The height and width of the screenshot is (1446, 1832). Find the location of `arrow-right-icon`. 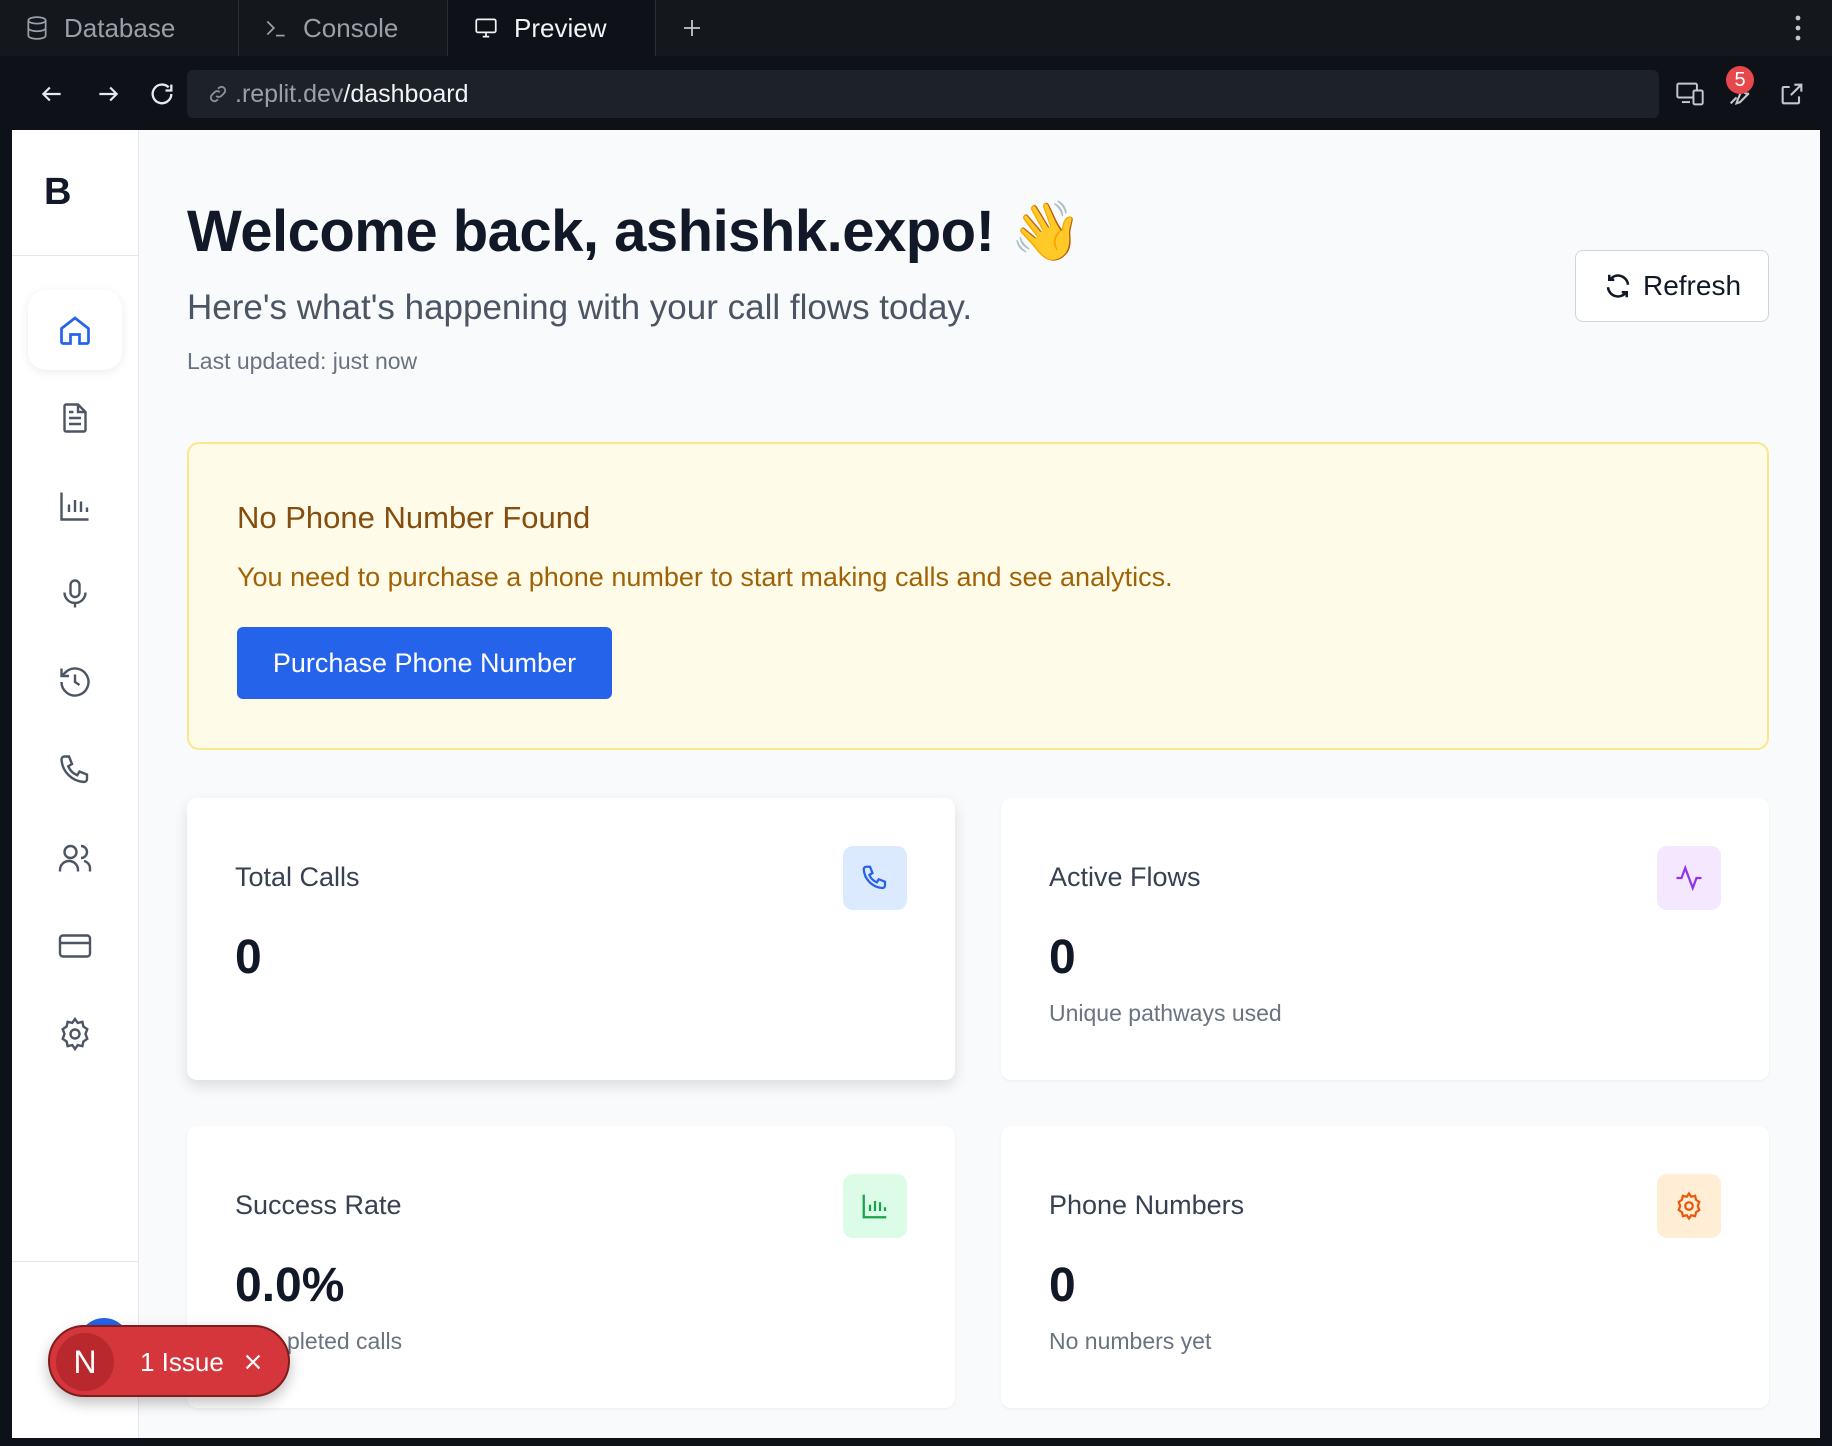

arrow-right-icon is located at coordinates (108, 94).